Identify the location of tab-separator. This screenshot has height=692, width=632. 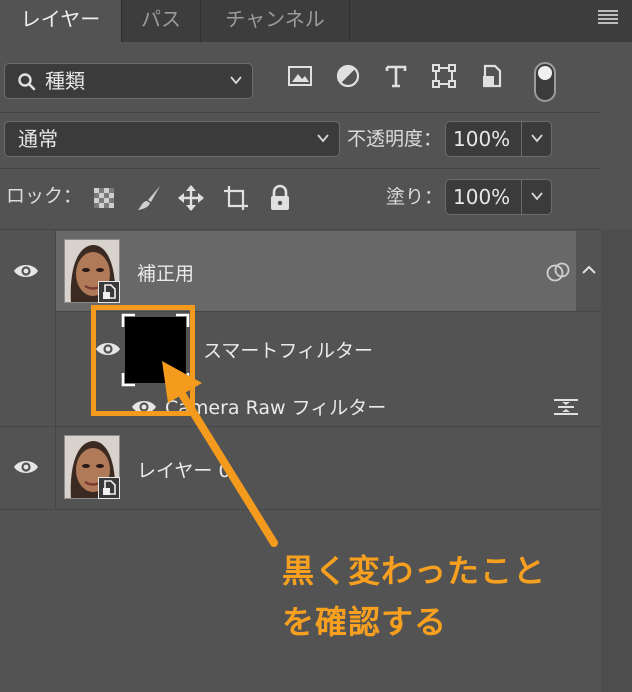
(349, 21).